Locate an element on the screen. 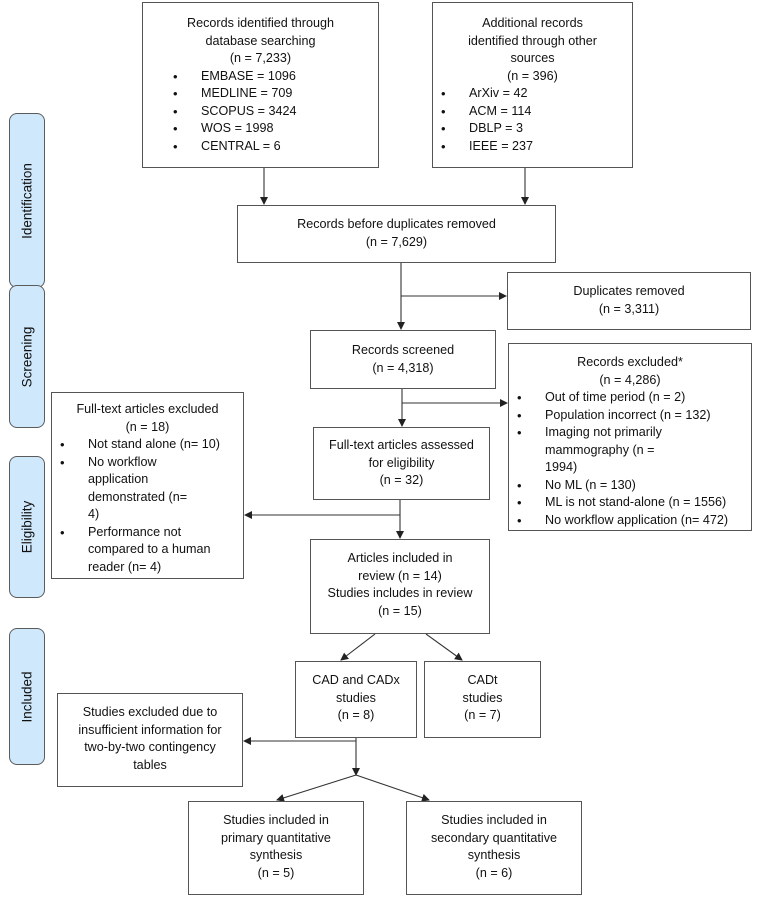 This screenshot has width=759, height=899. list-item: IEEE = 237 is located at coordinates (532, 147).